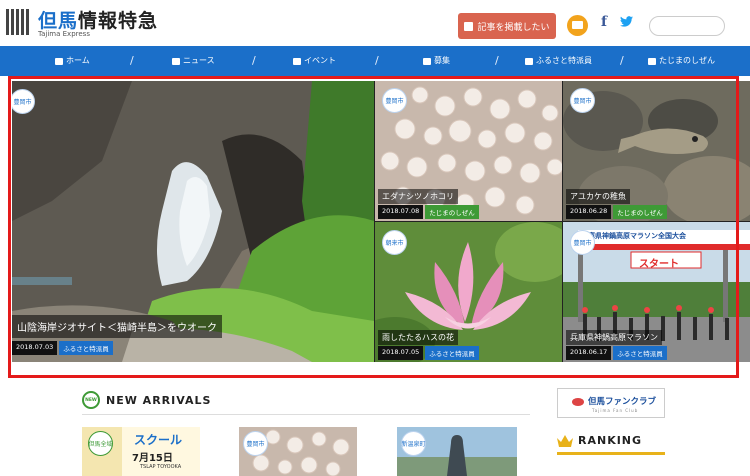  What do you see at coordinates (615, 410) in the screenshot?
I see `fan-club-sublabel: Tajima Fan Club` at bounding box center [615, 410].